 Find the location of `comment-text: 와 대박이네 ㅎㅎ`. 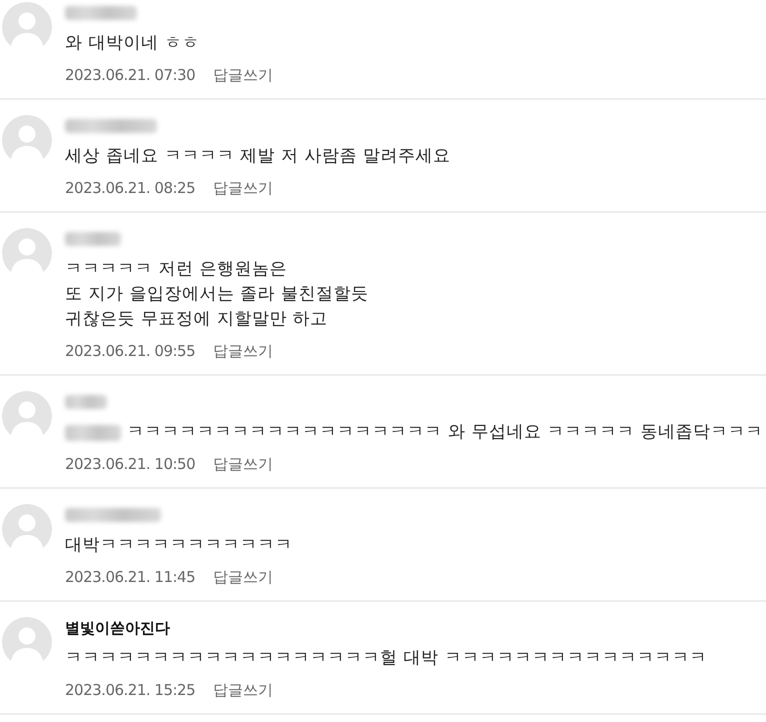

comment-text: 와 대박이네 ㅎㅎ is located at coordinates (132, 43).